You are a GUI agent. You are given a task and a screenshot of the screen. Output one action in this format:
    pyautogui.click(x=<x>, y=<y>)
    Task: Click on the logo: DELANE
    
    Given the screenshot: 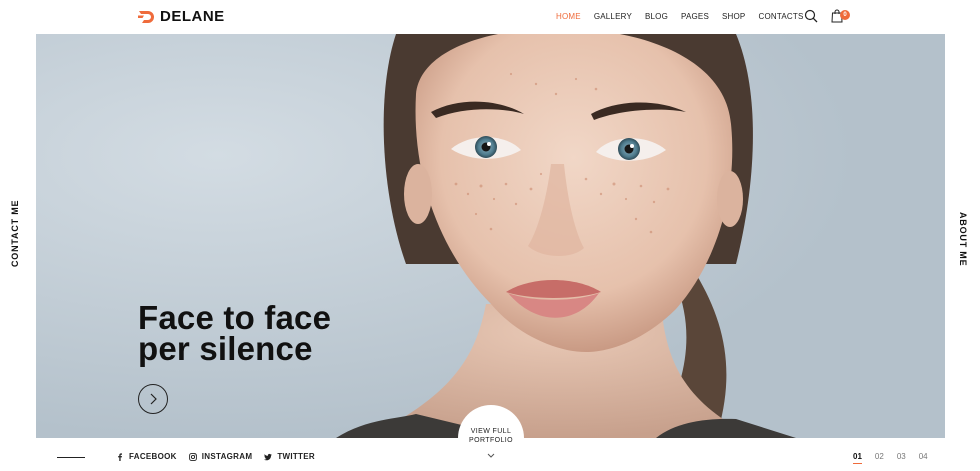 What is the action you would take?
    pyautogui.click(x=181, y=16)
    